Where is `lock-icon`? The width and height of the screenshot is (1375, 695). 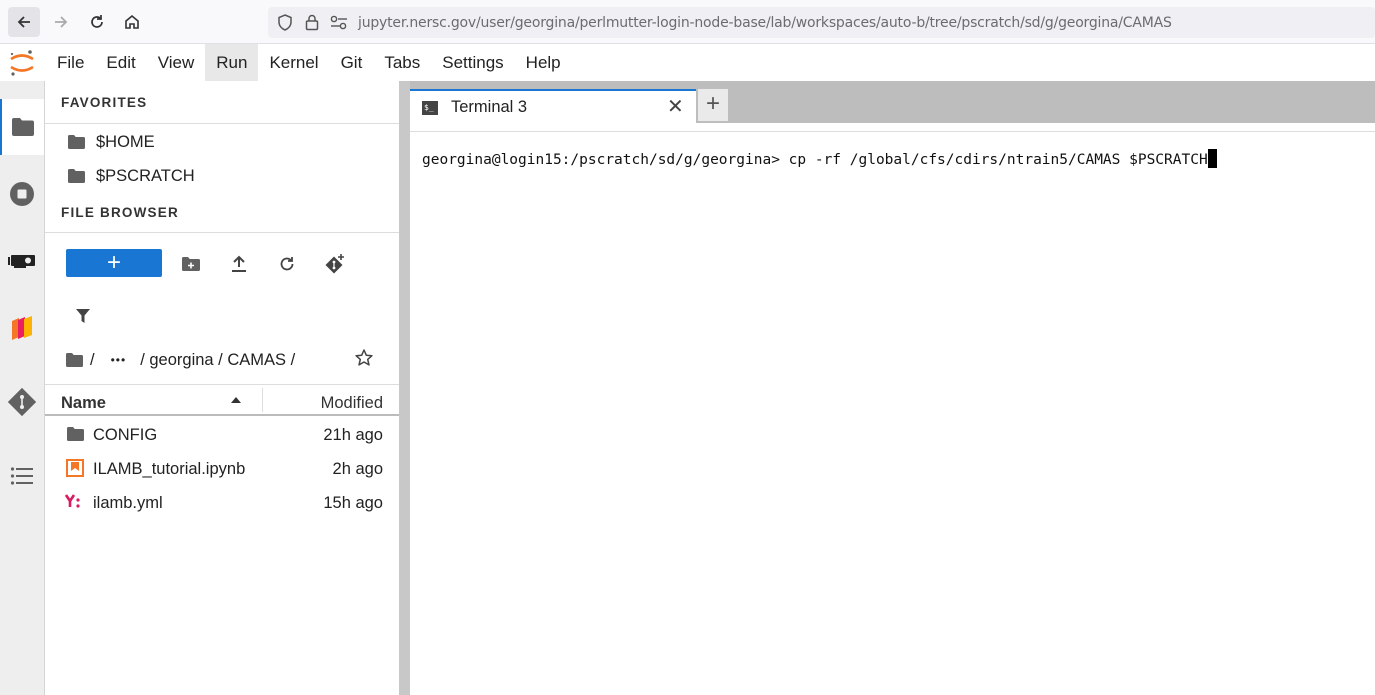 lock-icon is located at coordinates (312, 22).